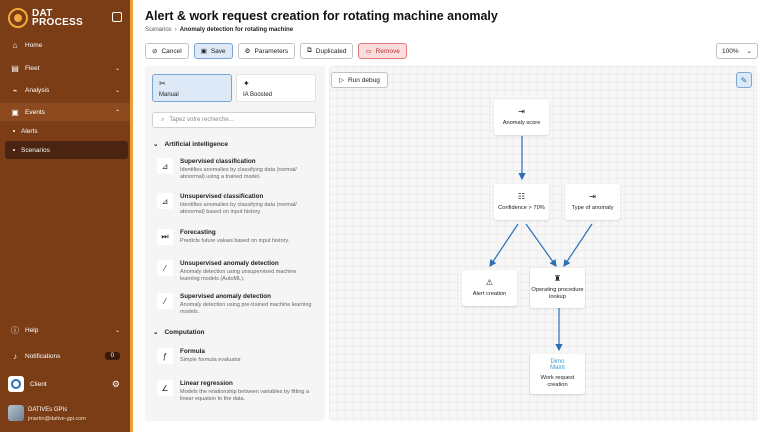 Image resolution: width=768 pixels, height=432 pixels. What do you see at coordinates (66, 131) in the screenshot?
I see `sidebar-subitem-alerts: Alerts` at bounding box center [66, 131].